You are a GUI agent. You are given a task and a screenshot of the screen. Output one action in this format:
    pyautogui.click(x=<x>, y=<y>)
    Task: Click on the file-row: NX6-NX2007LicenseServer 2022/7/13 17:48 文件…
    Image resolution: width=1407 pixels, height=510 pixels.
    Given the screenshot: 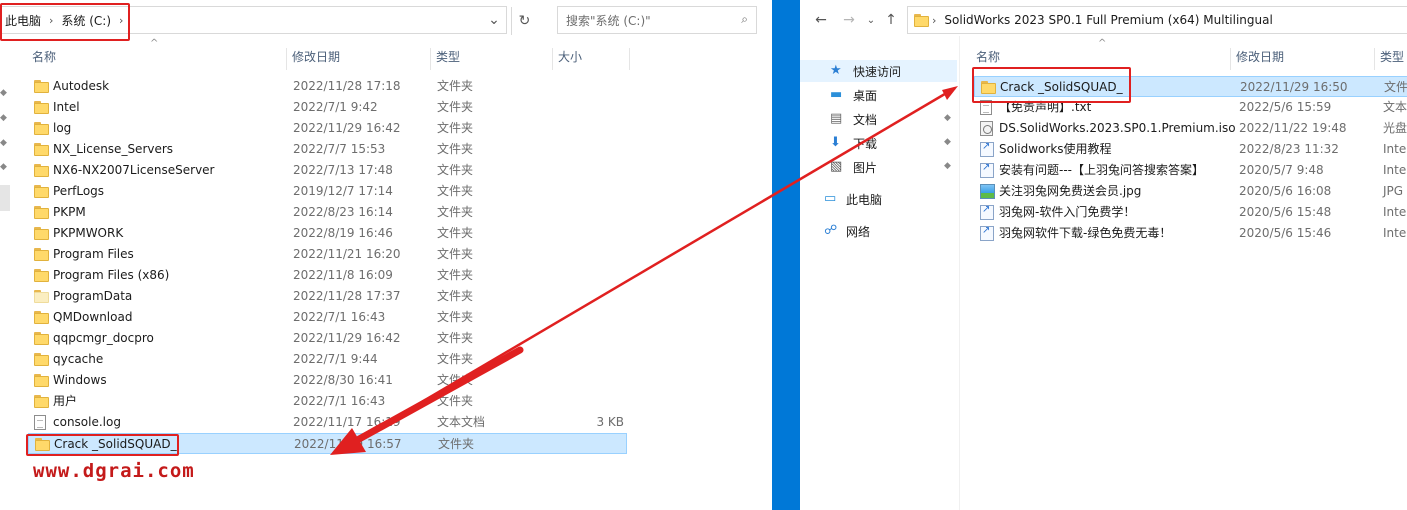 What is the action you would take?
    pyautogui.click(x=327, y=170)
    